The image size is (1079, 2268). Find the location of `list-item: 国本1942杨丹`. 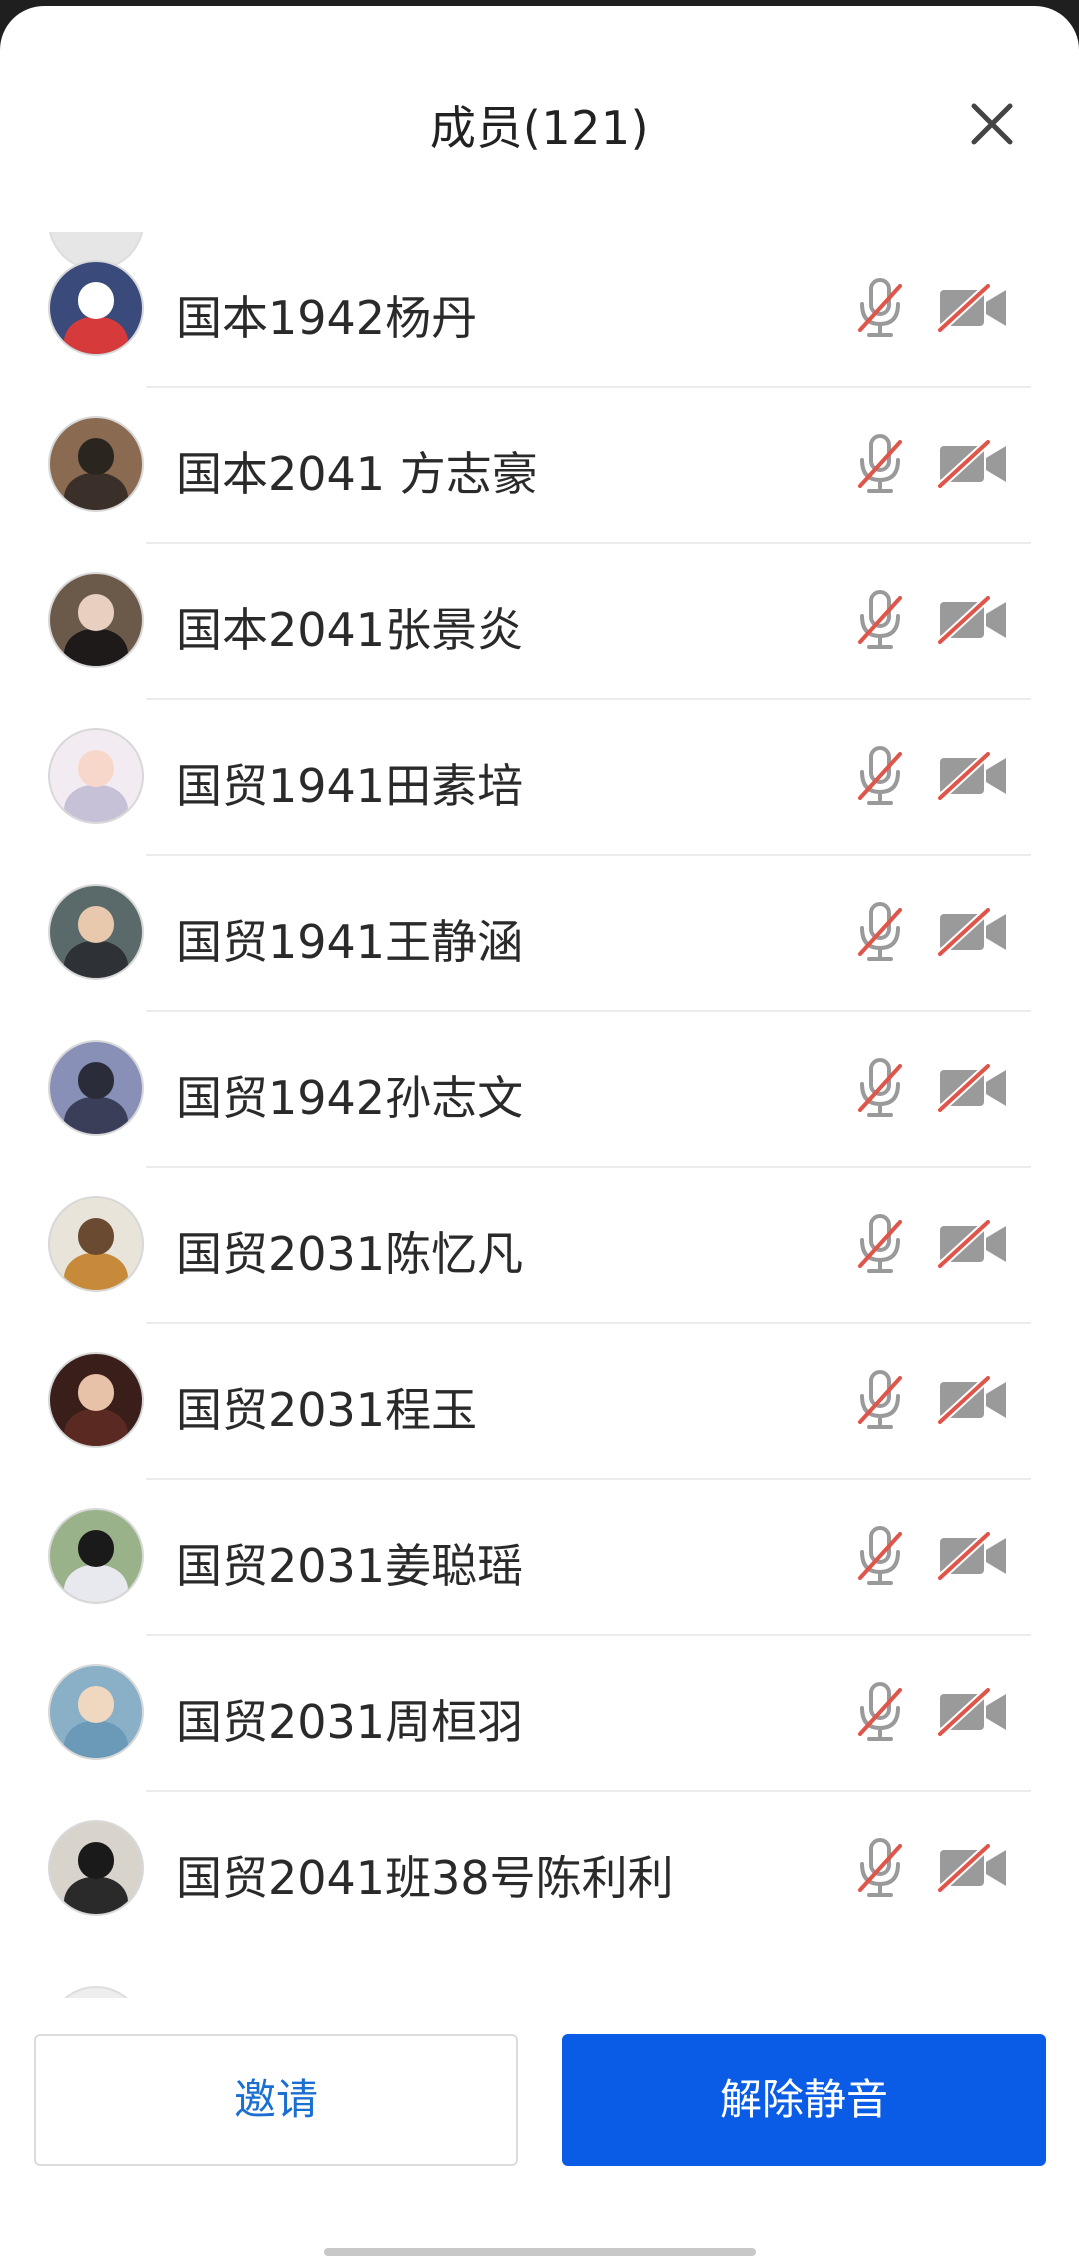

list-item: 国本1942杨丹 is located at coordinates (539, 309).